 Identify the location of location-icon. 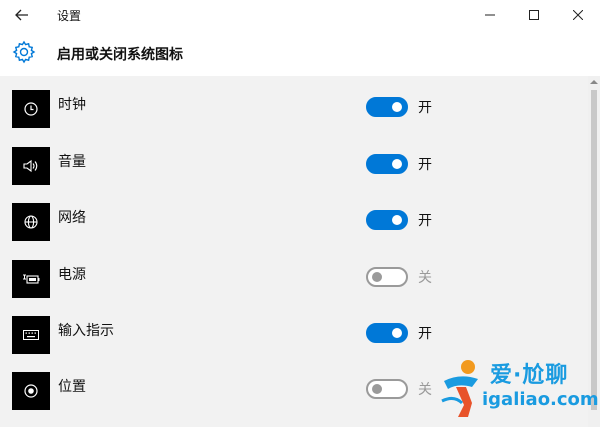
(31, 391).